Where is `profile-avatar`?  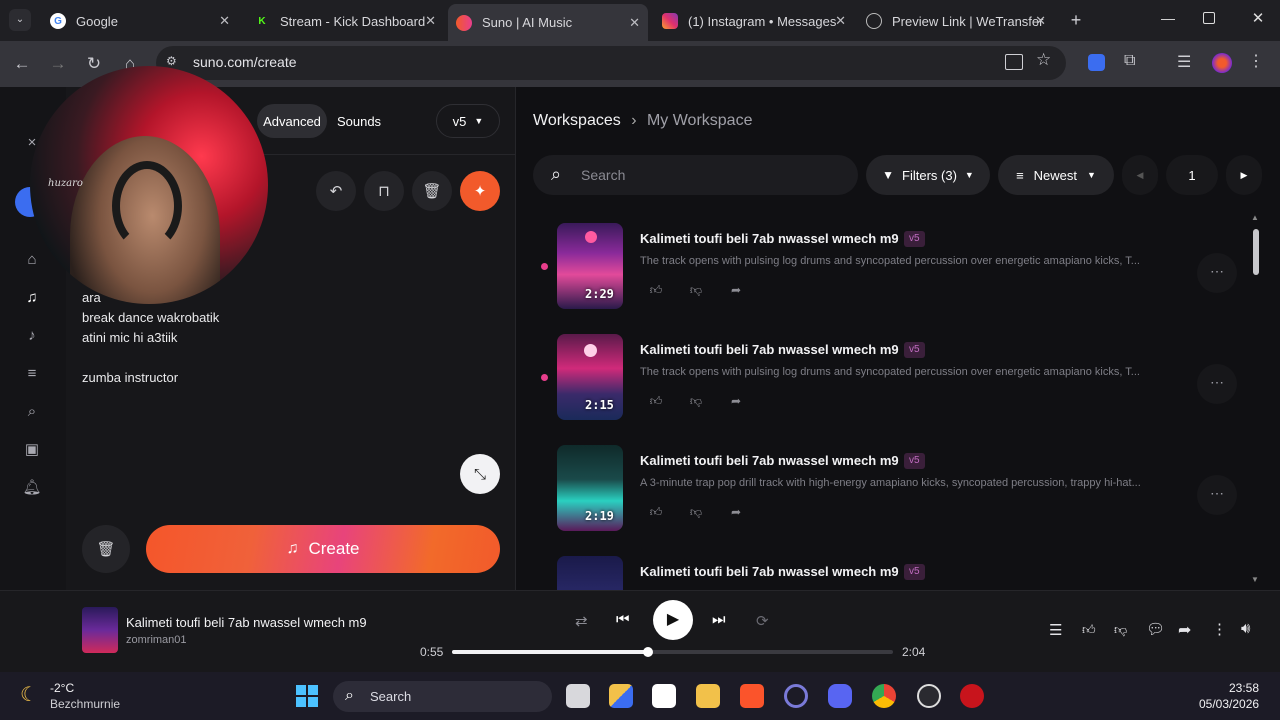
profile-avatar is located at coordinates (1222, 63).